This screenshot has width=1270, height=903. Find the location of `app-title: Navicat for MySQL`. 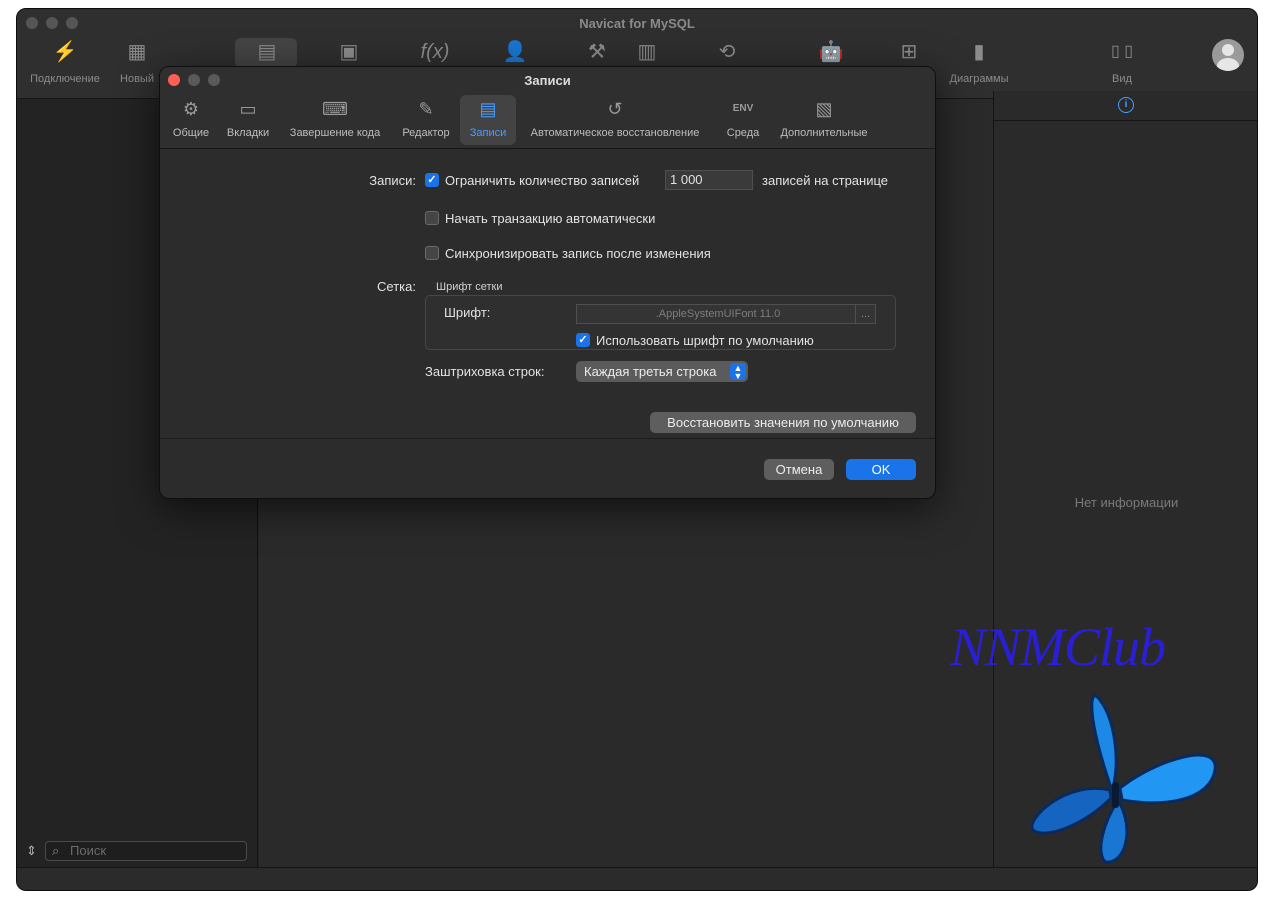

app-title: Navicat for MySQL is located at coordinates (637, 23).